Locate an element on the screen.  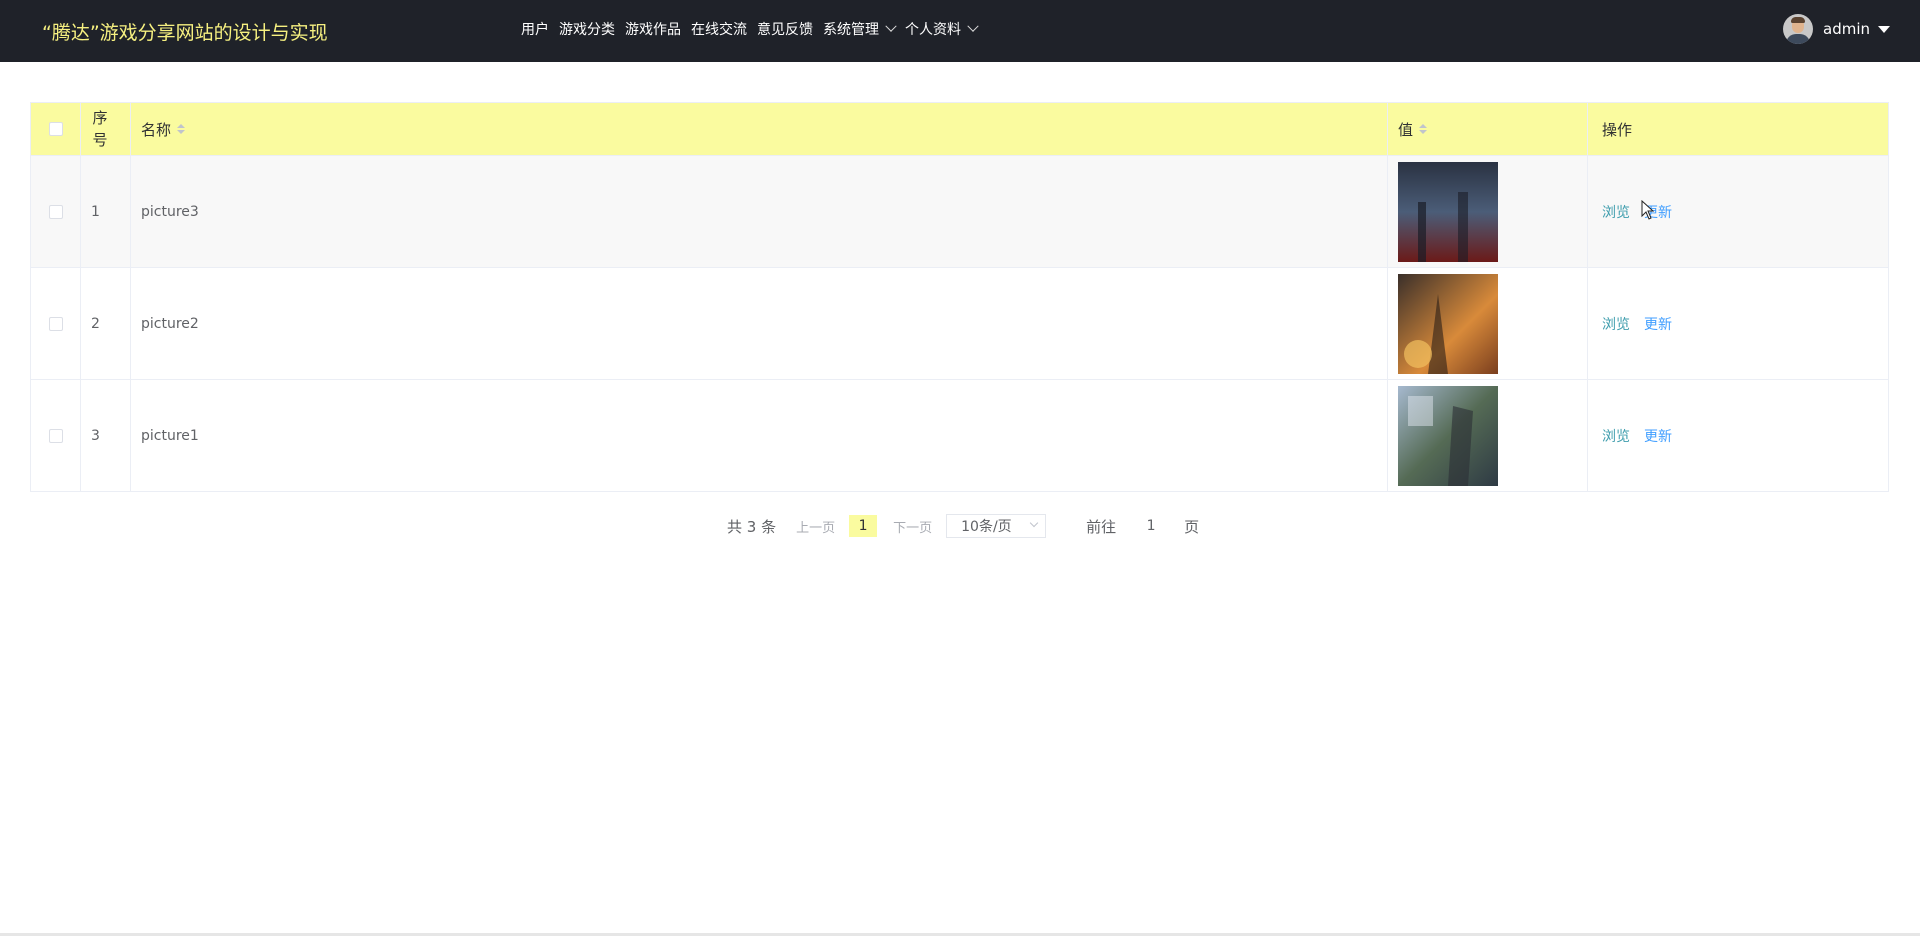
page-suffix: 页 is located at coordinates (1192, 526).